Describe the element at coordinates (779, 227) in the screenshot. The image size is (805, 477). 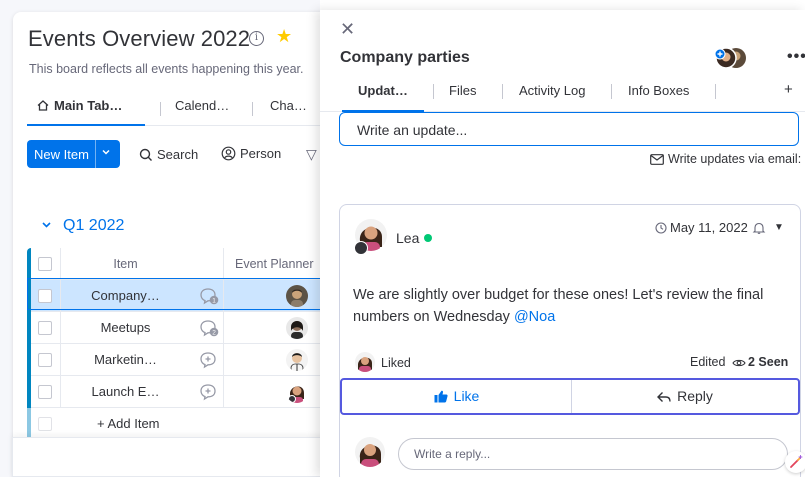
I see `caret-down-icon: ▼` at that location.